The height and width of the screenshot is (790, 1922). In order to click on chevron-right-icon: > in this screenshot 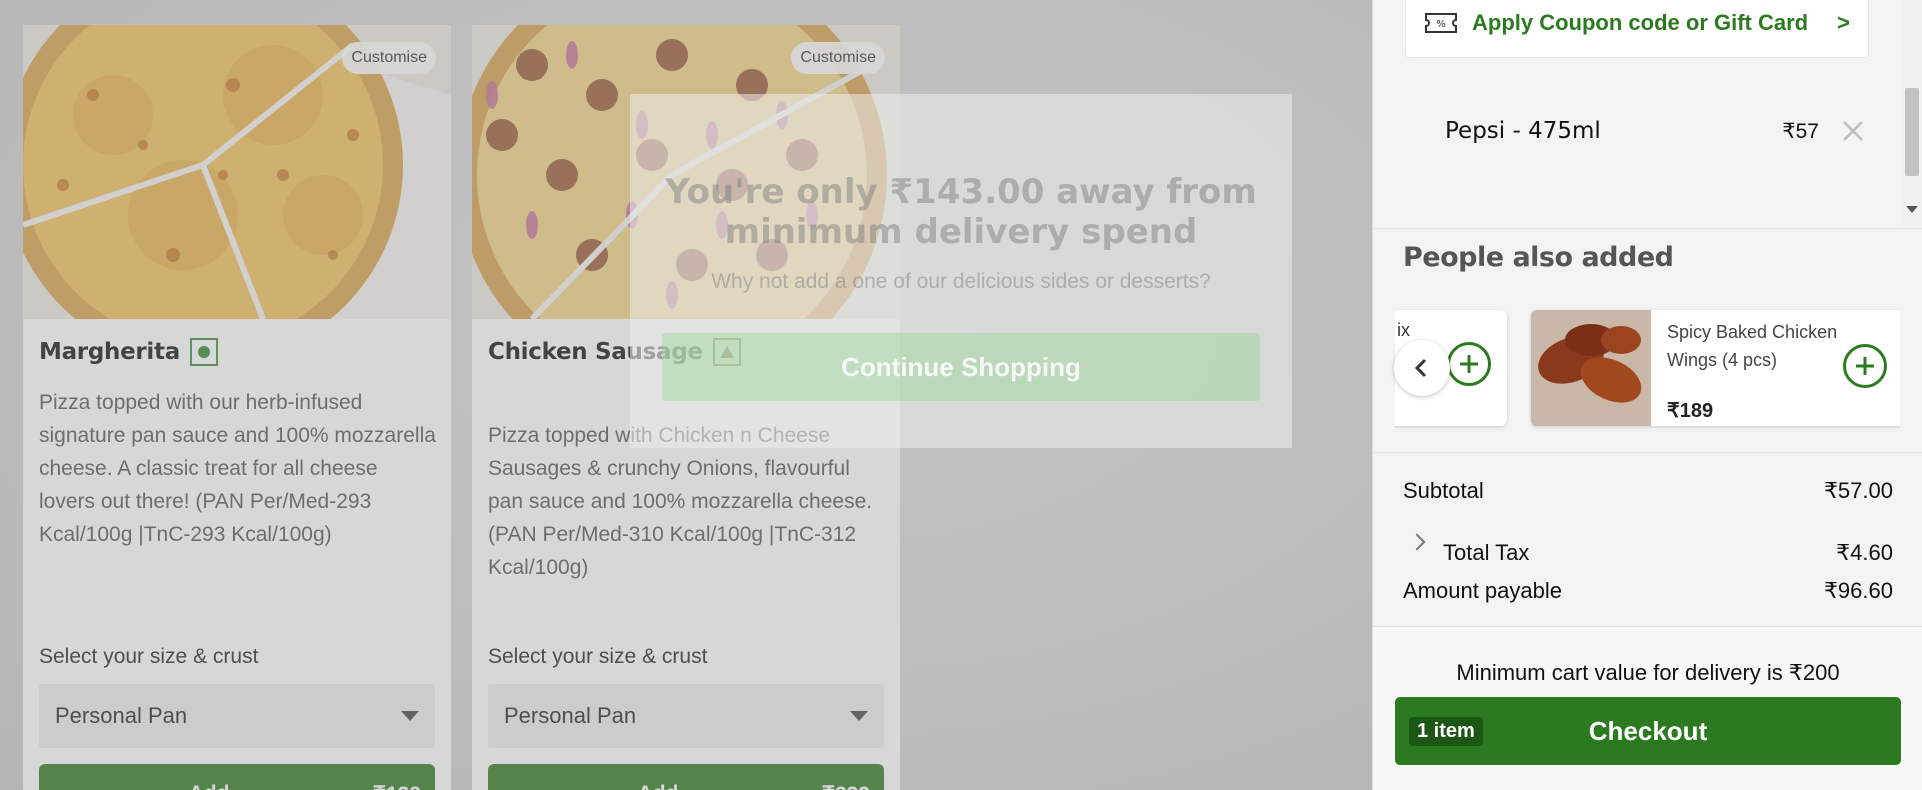, I will do `click(1843, 22)`.